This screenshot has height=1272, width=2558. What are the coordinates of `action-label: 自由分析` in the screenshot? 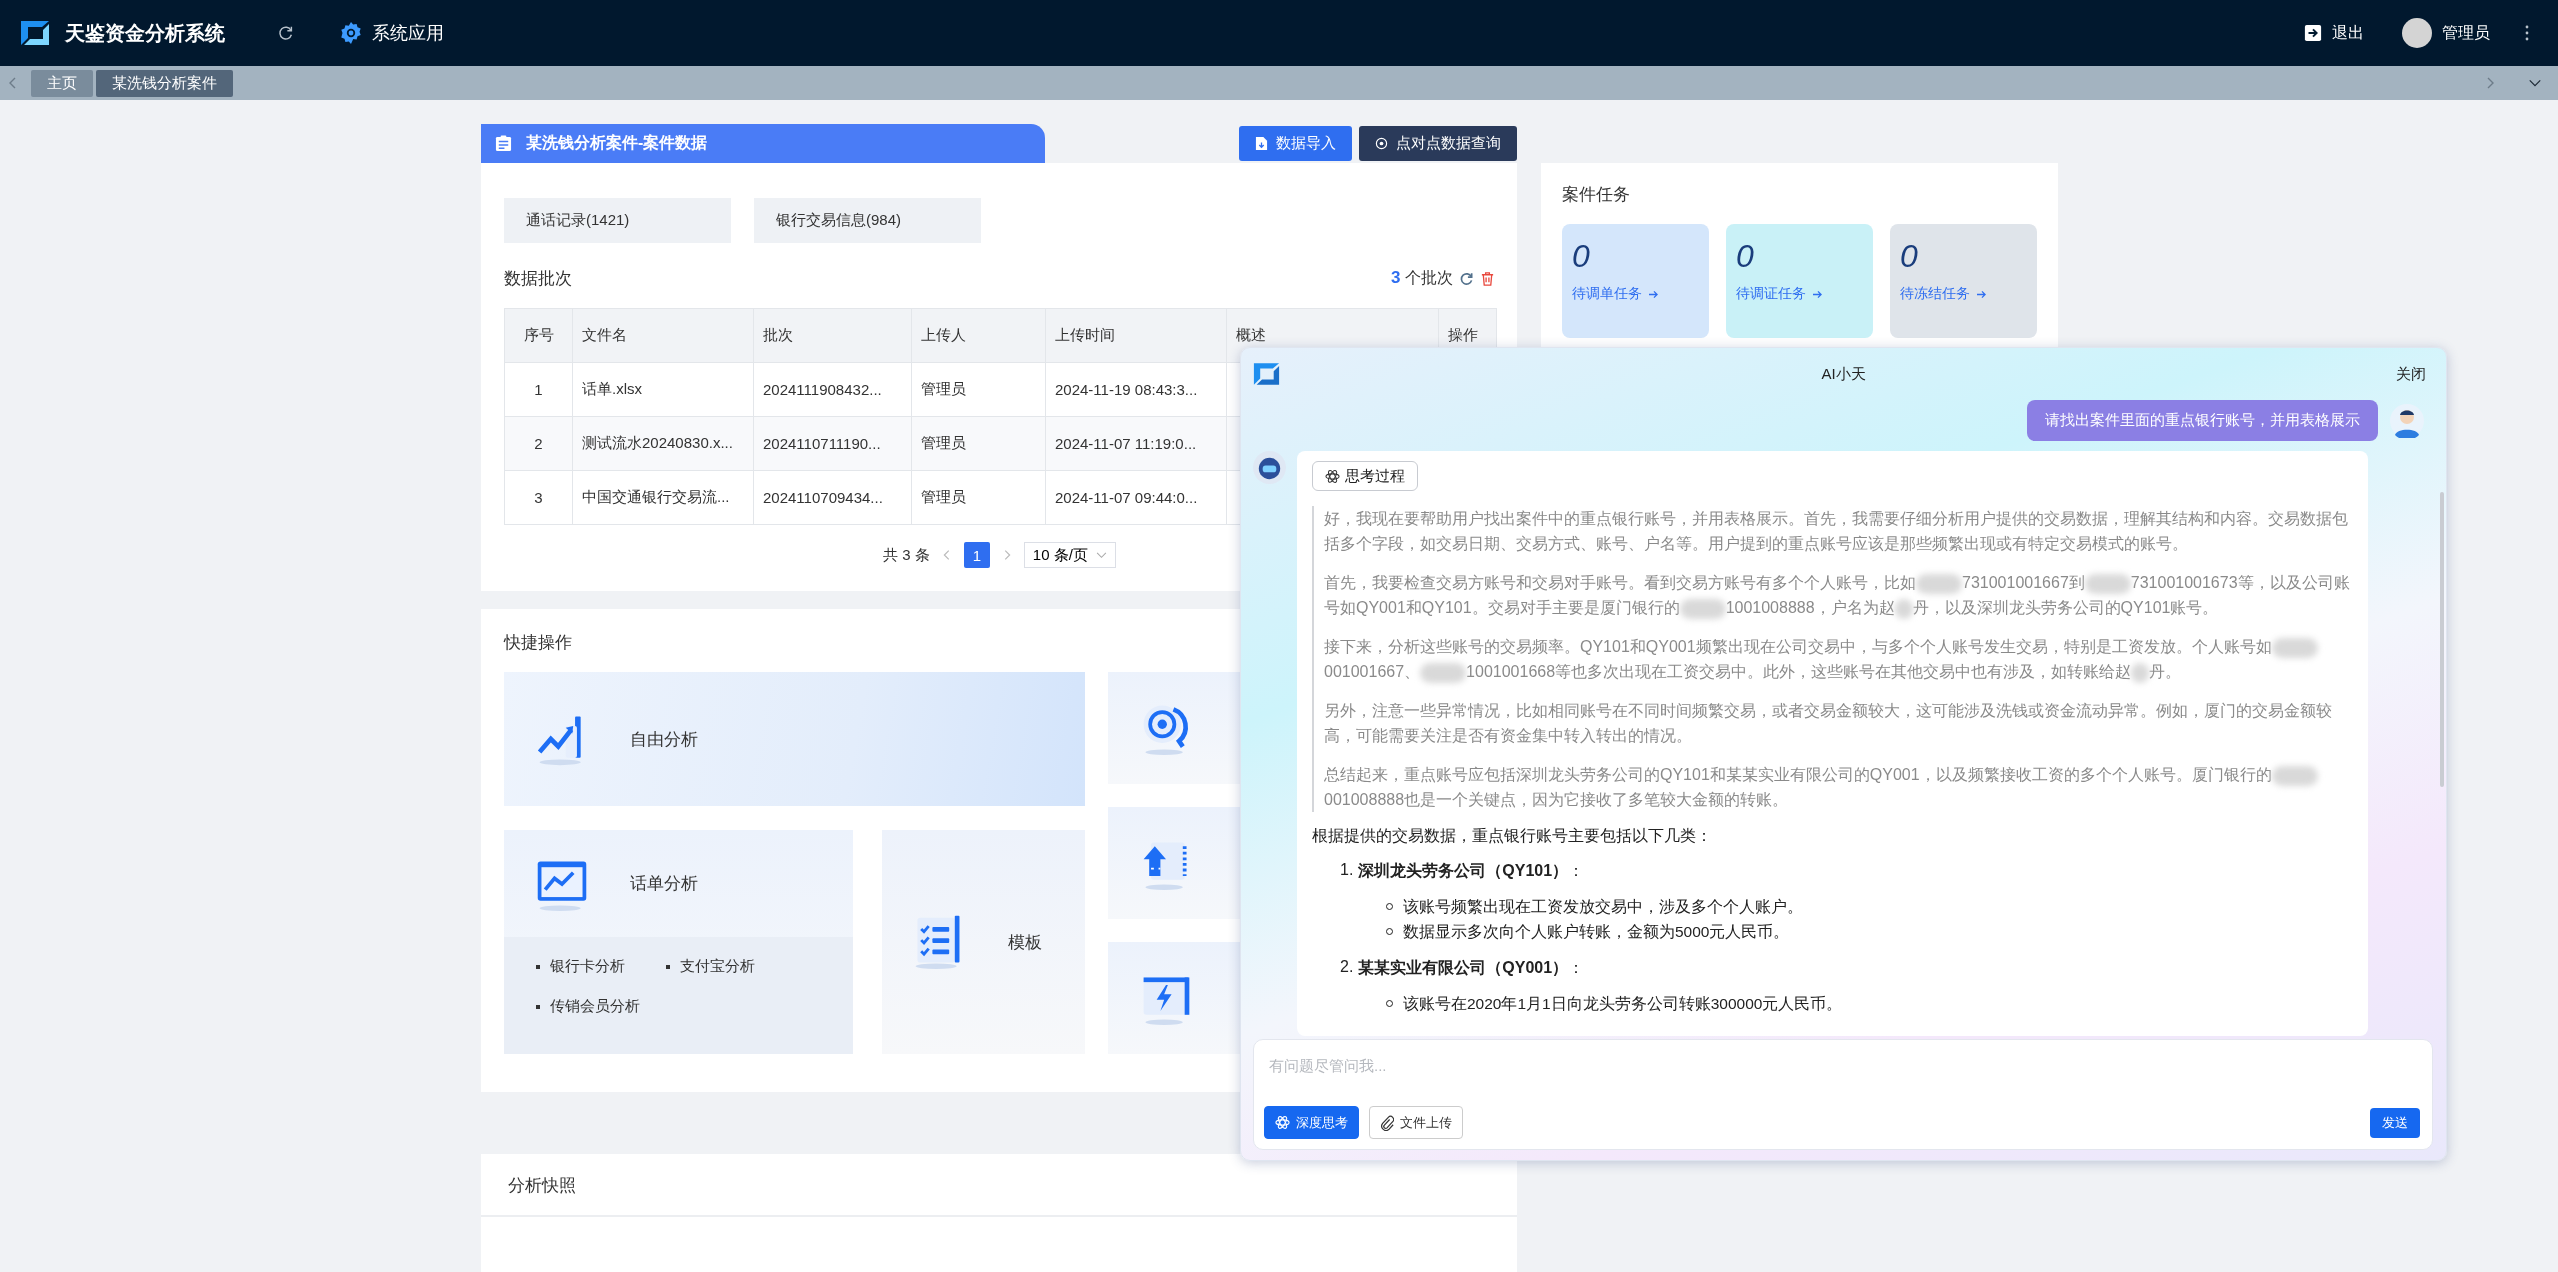 It's located at (664, 739).